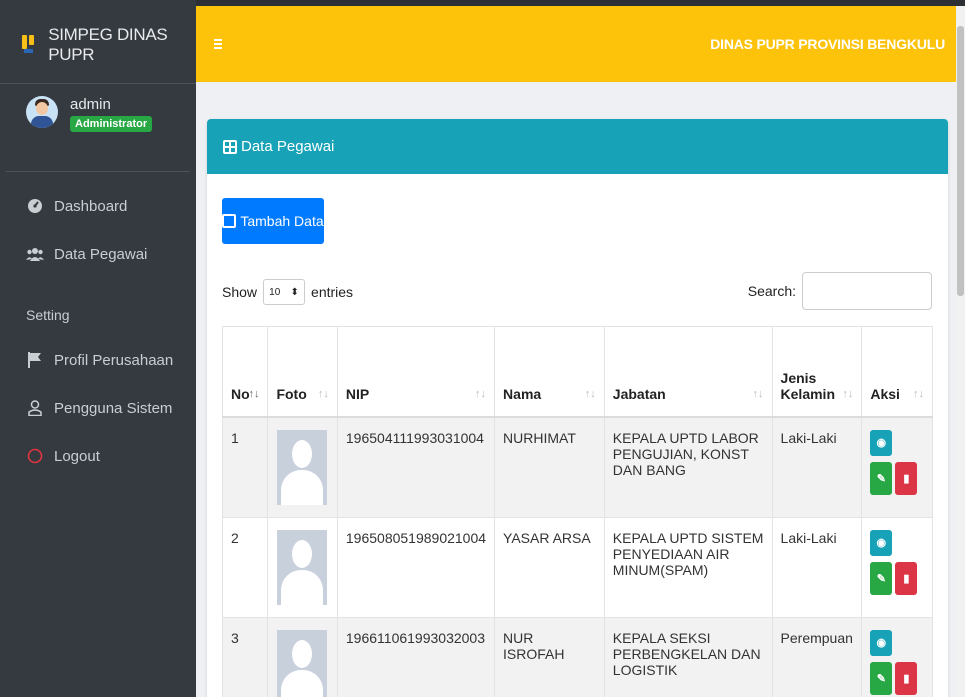 The image size is (965, 697). I want to click on user-panel: admin Administrator, so click(98, 128).